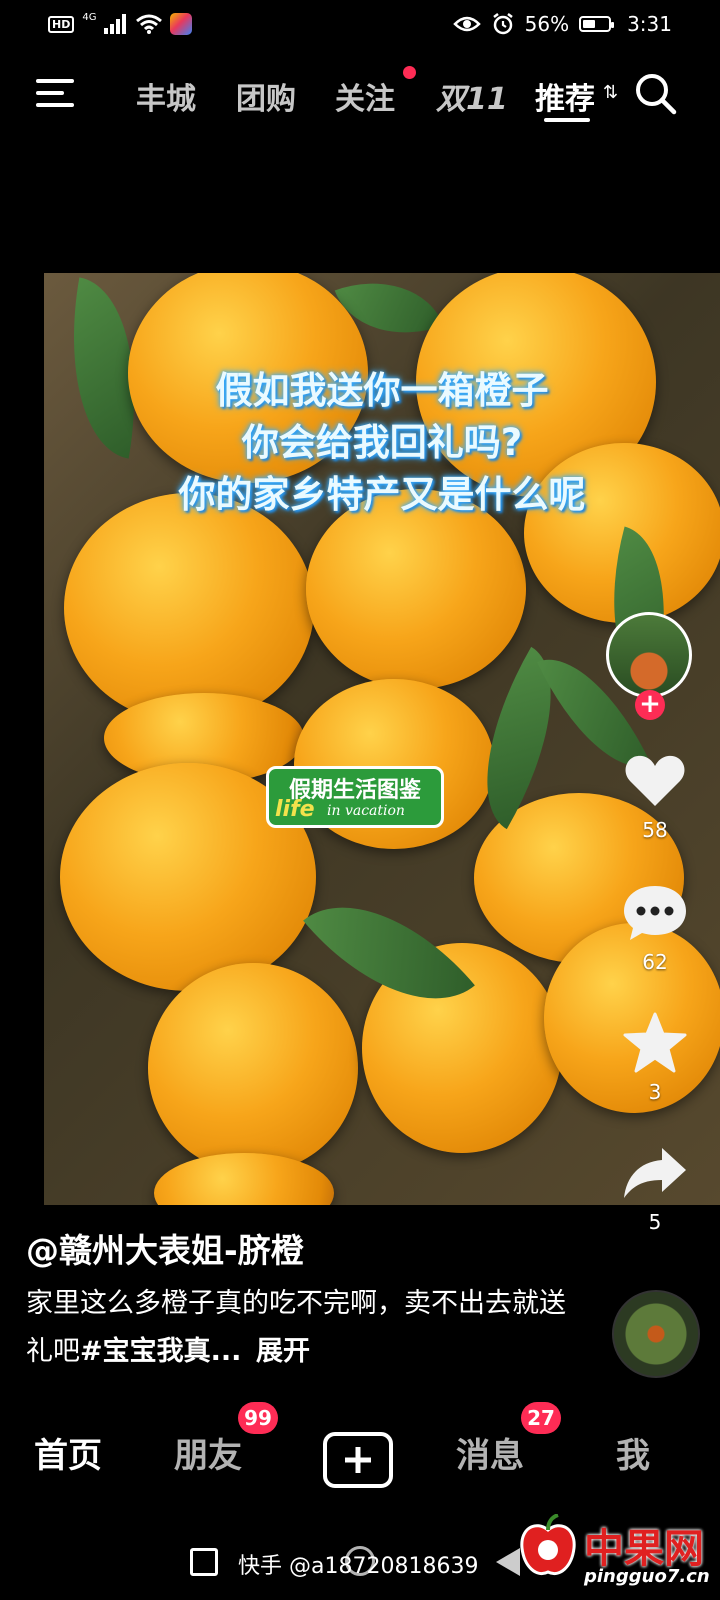 The width and height of the screenshot is (720, 1600). I want to click on alarm-icon, so click(502, 24).